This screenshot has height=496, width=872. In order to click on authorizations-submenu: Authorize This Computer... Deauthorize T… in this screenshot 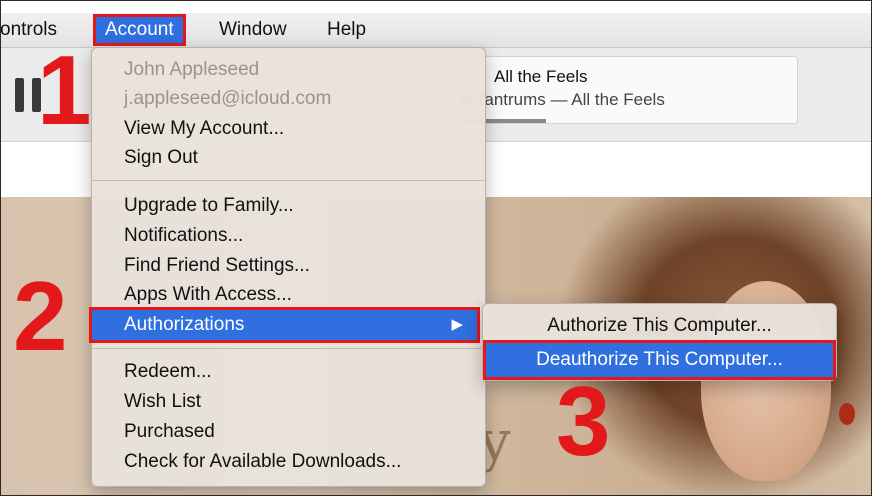, I will do `click(659, 342)`.